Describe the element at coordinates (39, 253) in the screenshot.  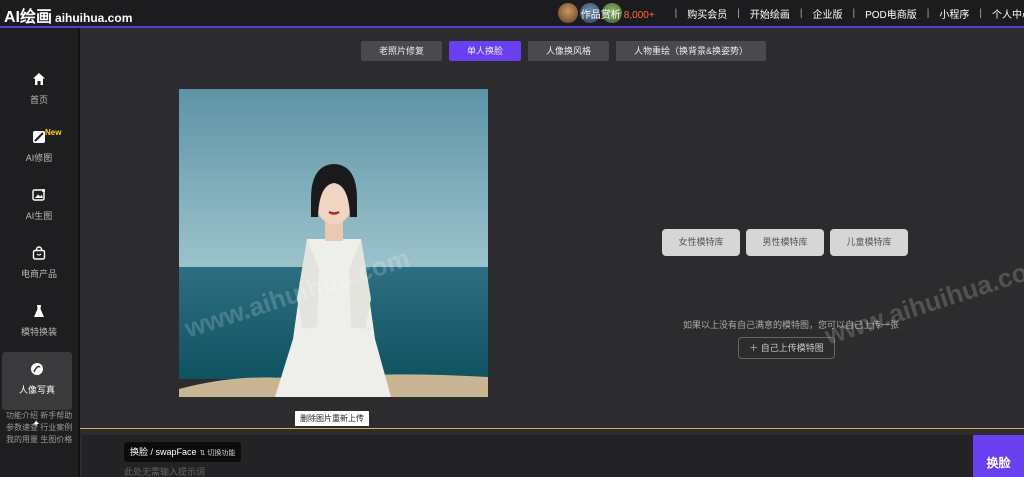
I see `shopping-bag-icon` at that location.